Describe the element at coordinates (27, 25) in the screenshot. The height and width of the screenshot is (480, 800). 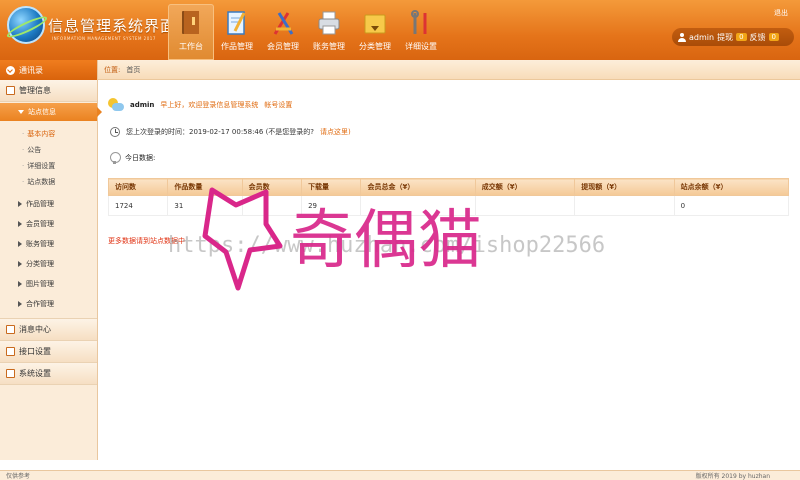
I see `globe-logo-icon` at that location.